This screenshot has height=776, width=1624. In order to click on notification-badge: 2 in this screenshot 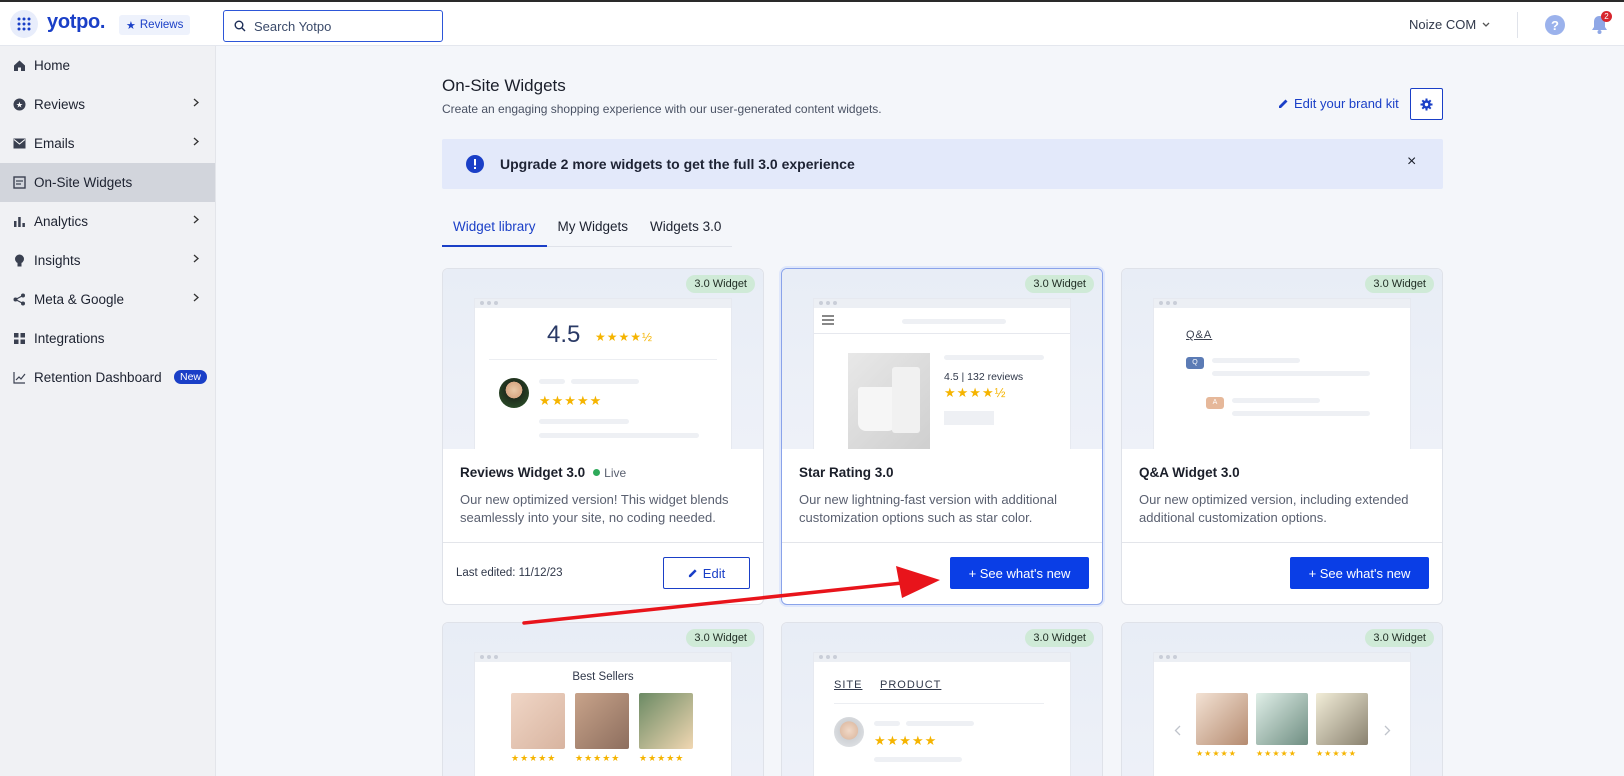, I will do `click(1606, 16)`.